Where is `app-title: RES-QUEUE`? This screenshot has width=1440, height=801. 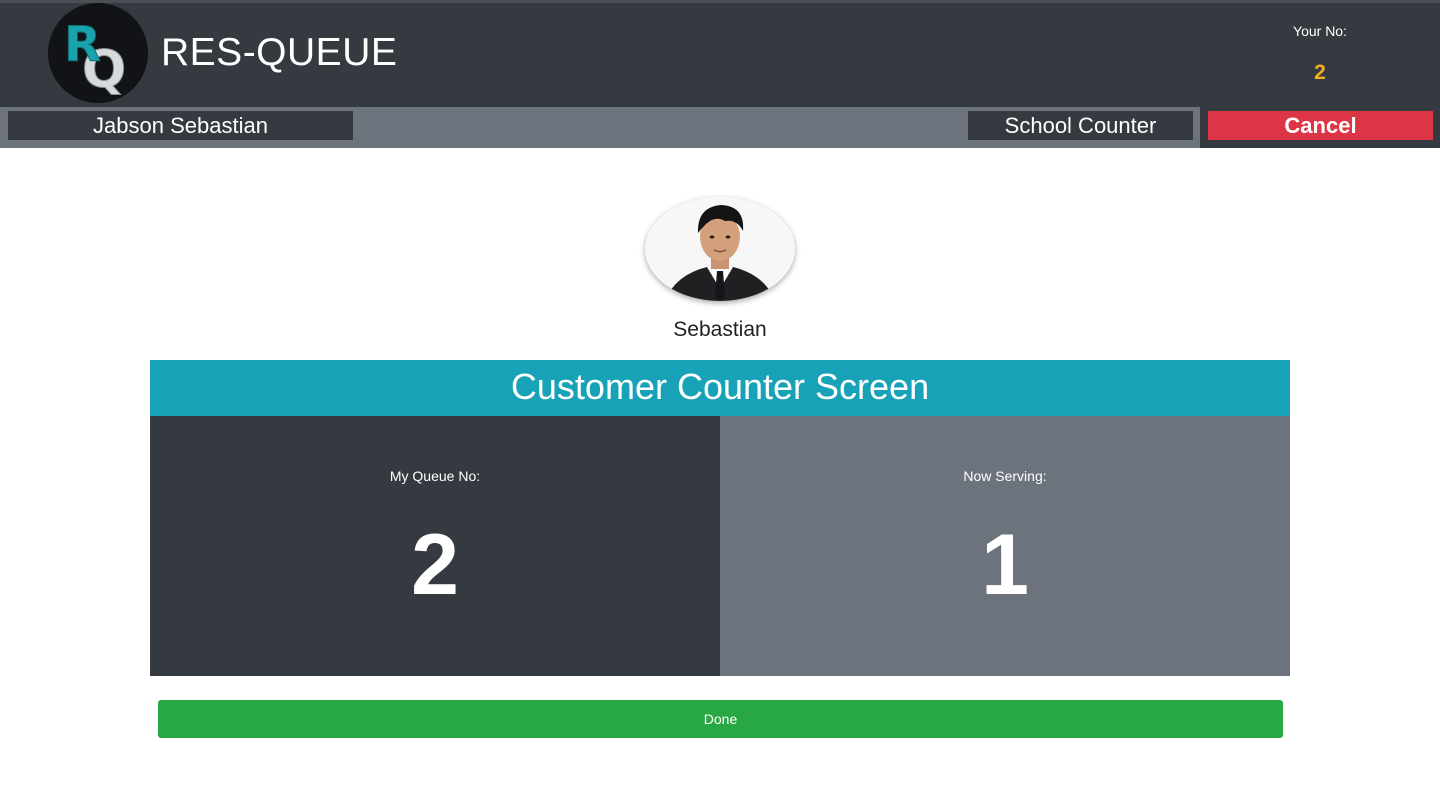
app-title: RES-QUEUE is located at coordinates (279, 52).